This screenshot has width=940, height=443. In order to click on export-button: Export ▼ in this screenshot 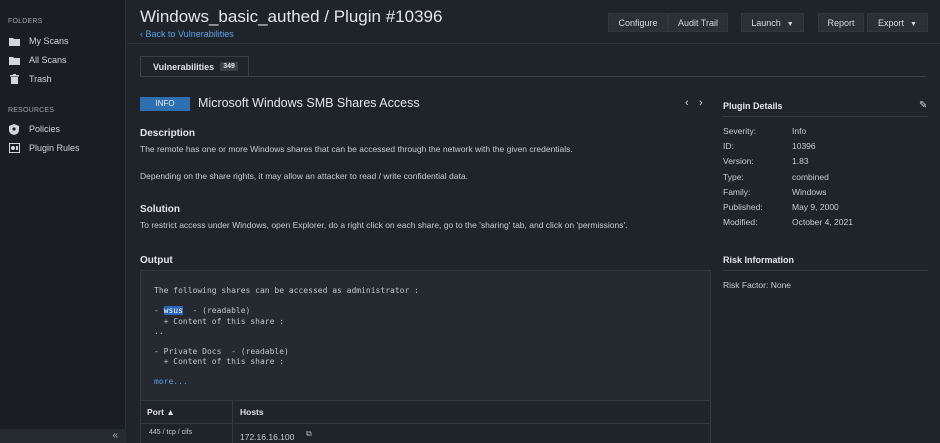, I will do `click(897, 22)`.